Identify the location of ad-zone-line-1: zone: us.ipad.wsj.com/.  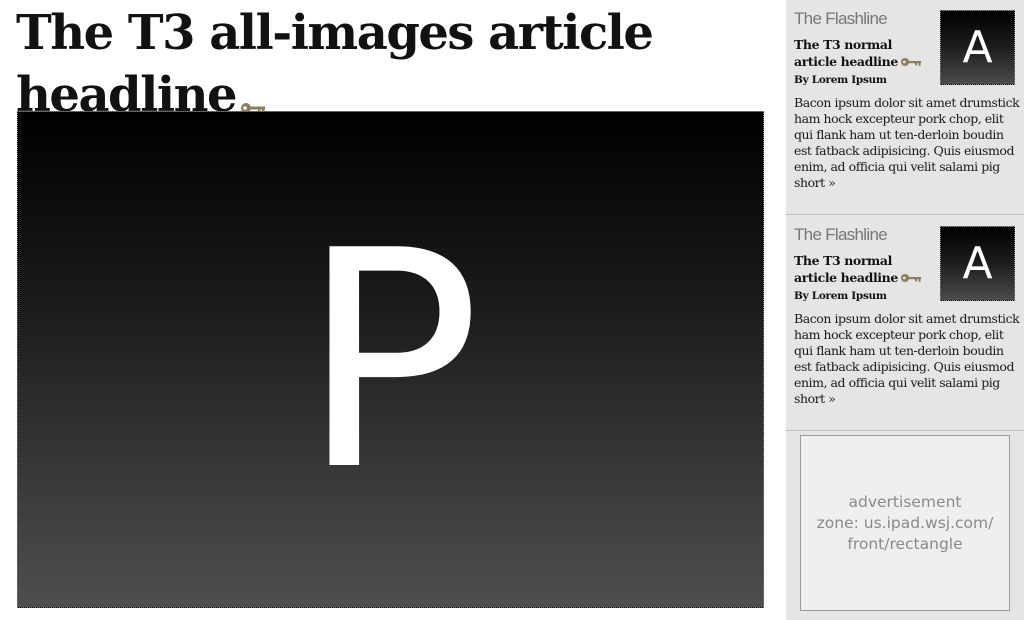
(905, 522).